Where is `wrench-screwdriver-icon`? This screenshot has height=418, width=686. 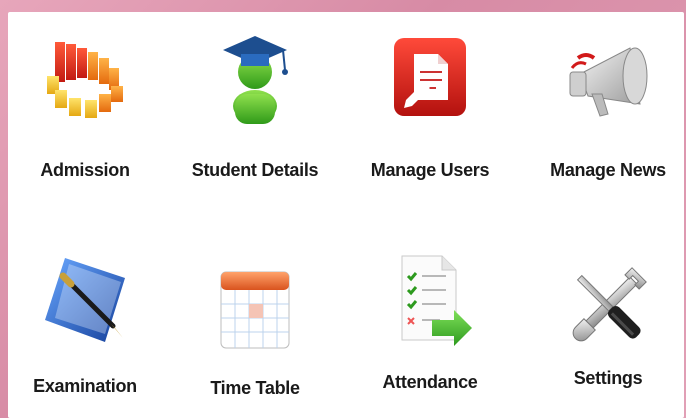 wrench-screwdriver-icon is located at coordinates (608, 306).